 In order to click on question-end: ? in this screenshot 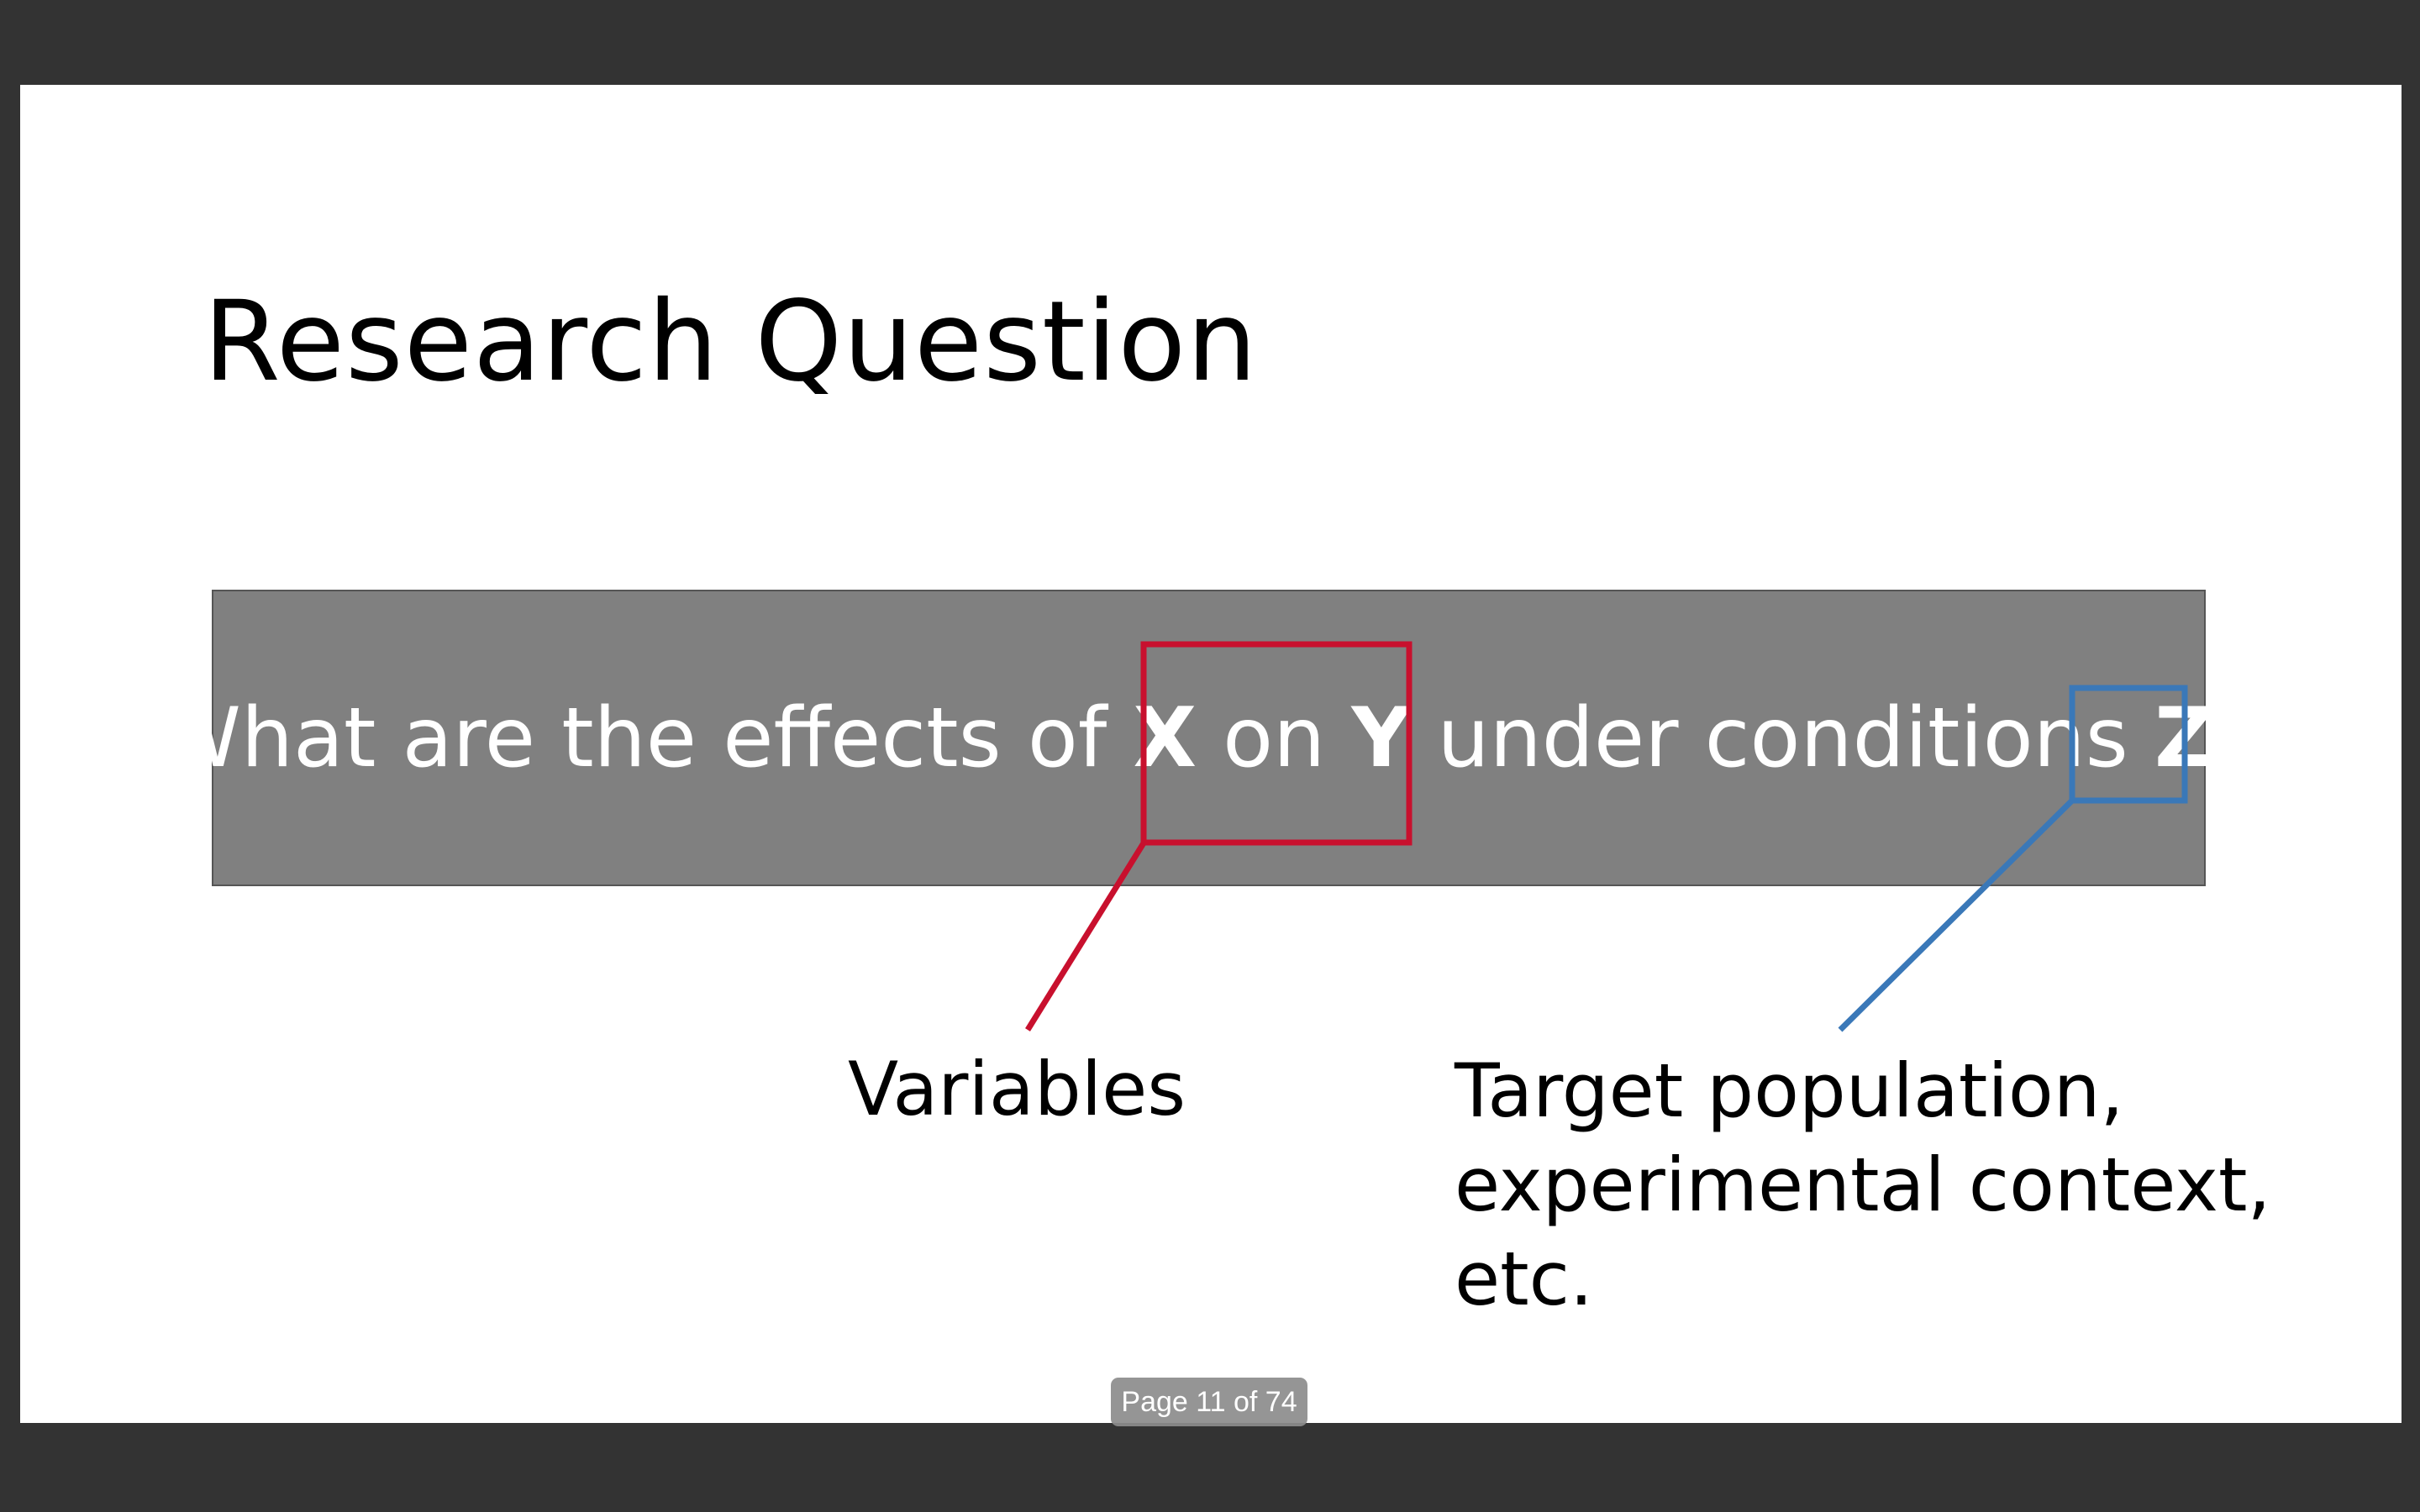, I will do `click(2236, 738)`.